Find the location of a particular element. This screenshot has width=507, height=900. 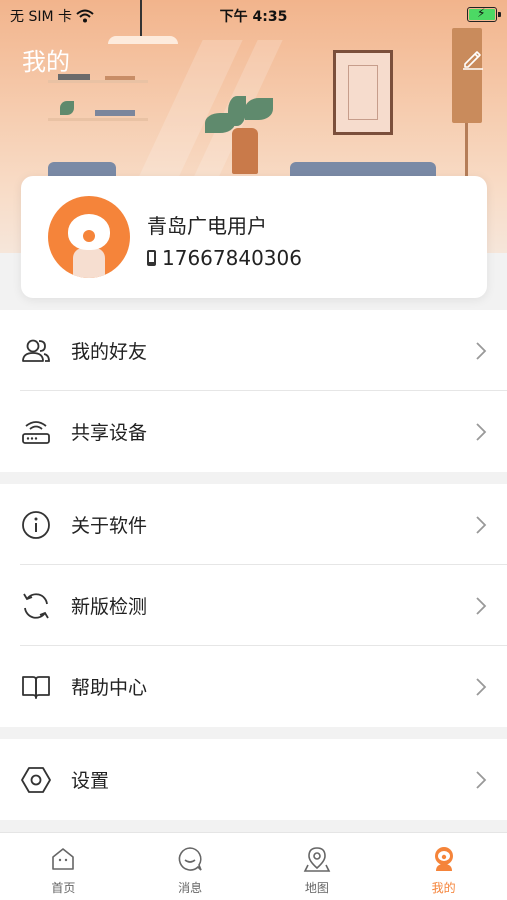

router-icon is located at coordinates (36, 432).